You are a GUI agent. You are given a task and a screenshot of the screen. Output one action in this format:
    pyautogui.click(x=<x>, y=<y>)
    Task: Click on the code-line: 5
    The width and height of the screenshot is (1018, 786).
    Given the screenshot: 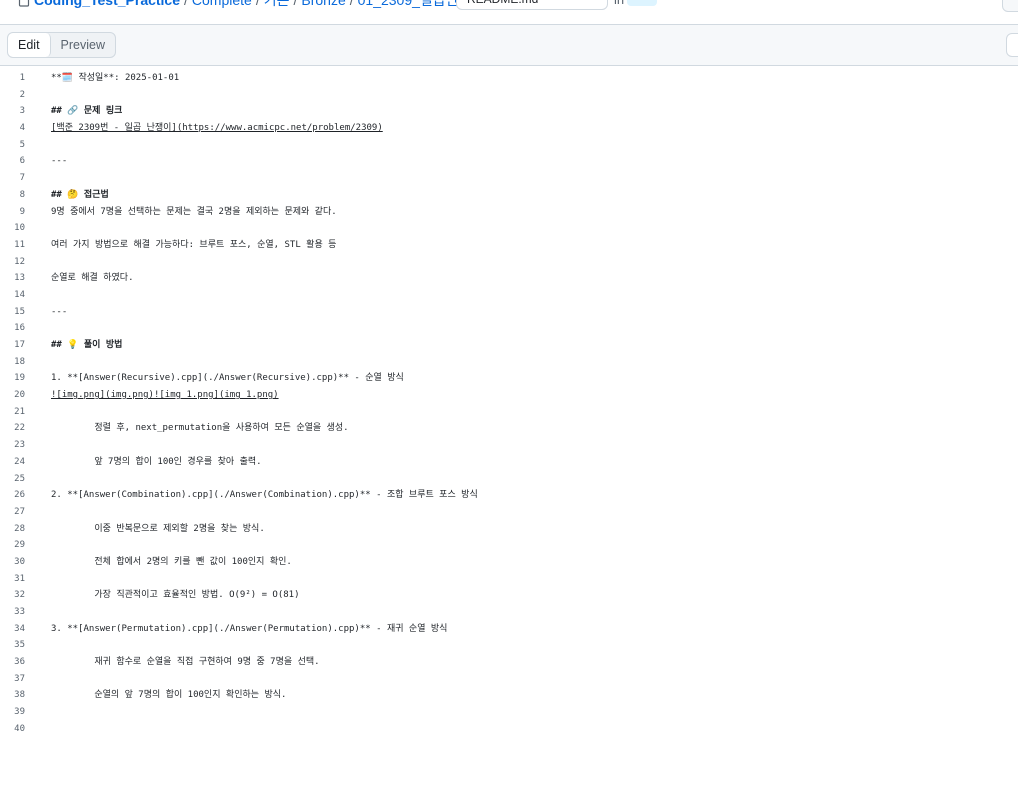 What is the action you would take?
    pyautogui.click(x=509, y=145)
    